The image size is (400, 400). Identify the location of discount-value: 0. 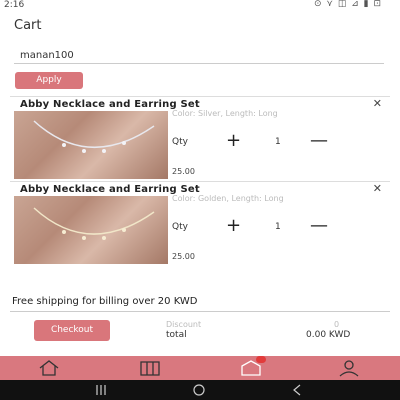
(337, 324).